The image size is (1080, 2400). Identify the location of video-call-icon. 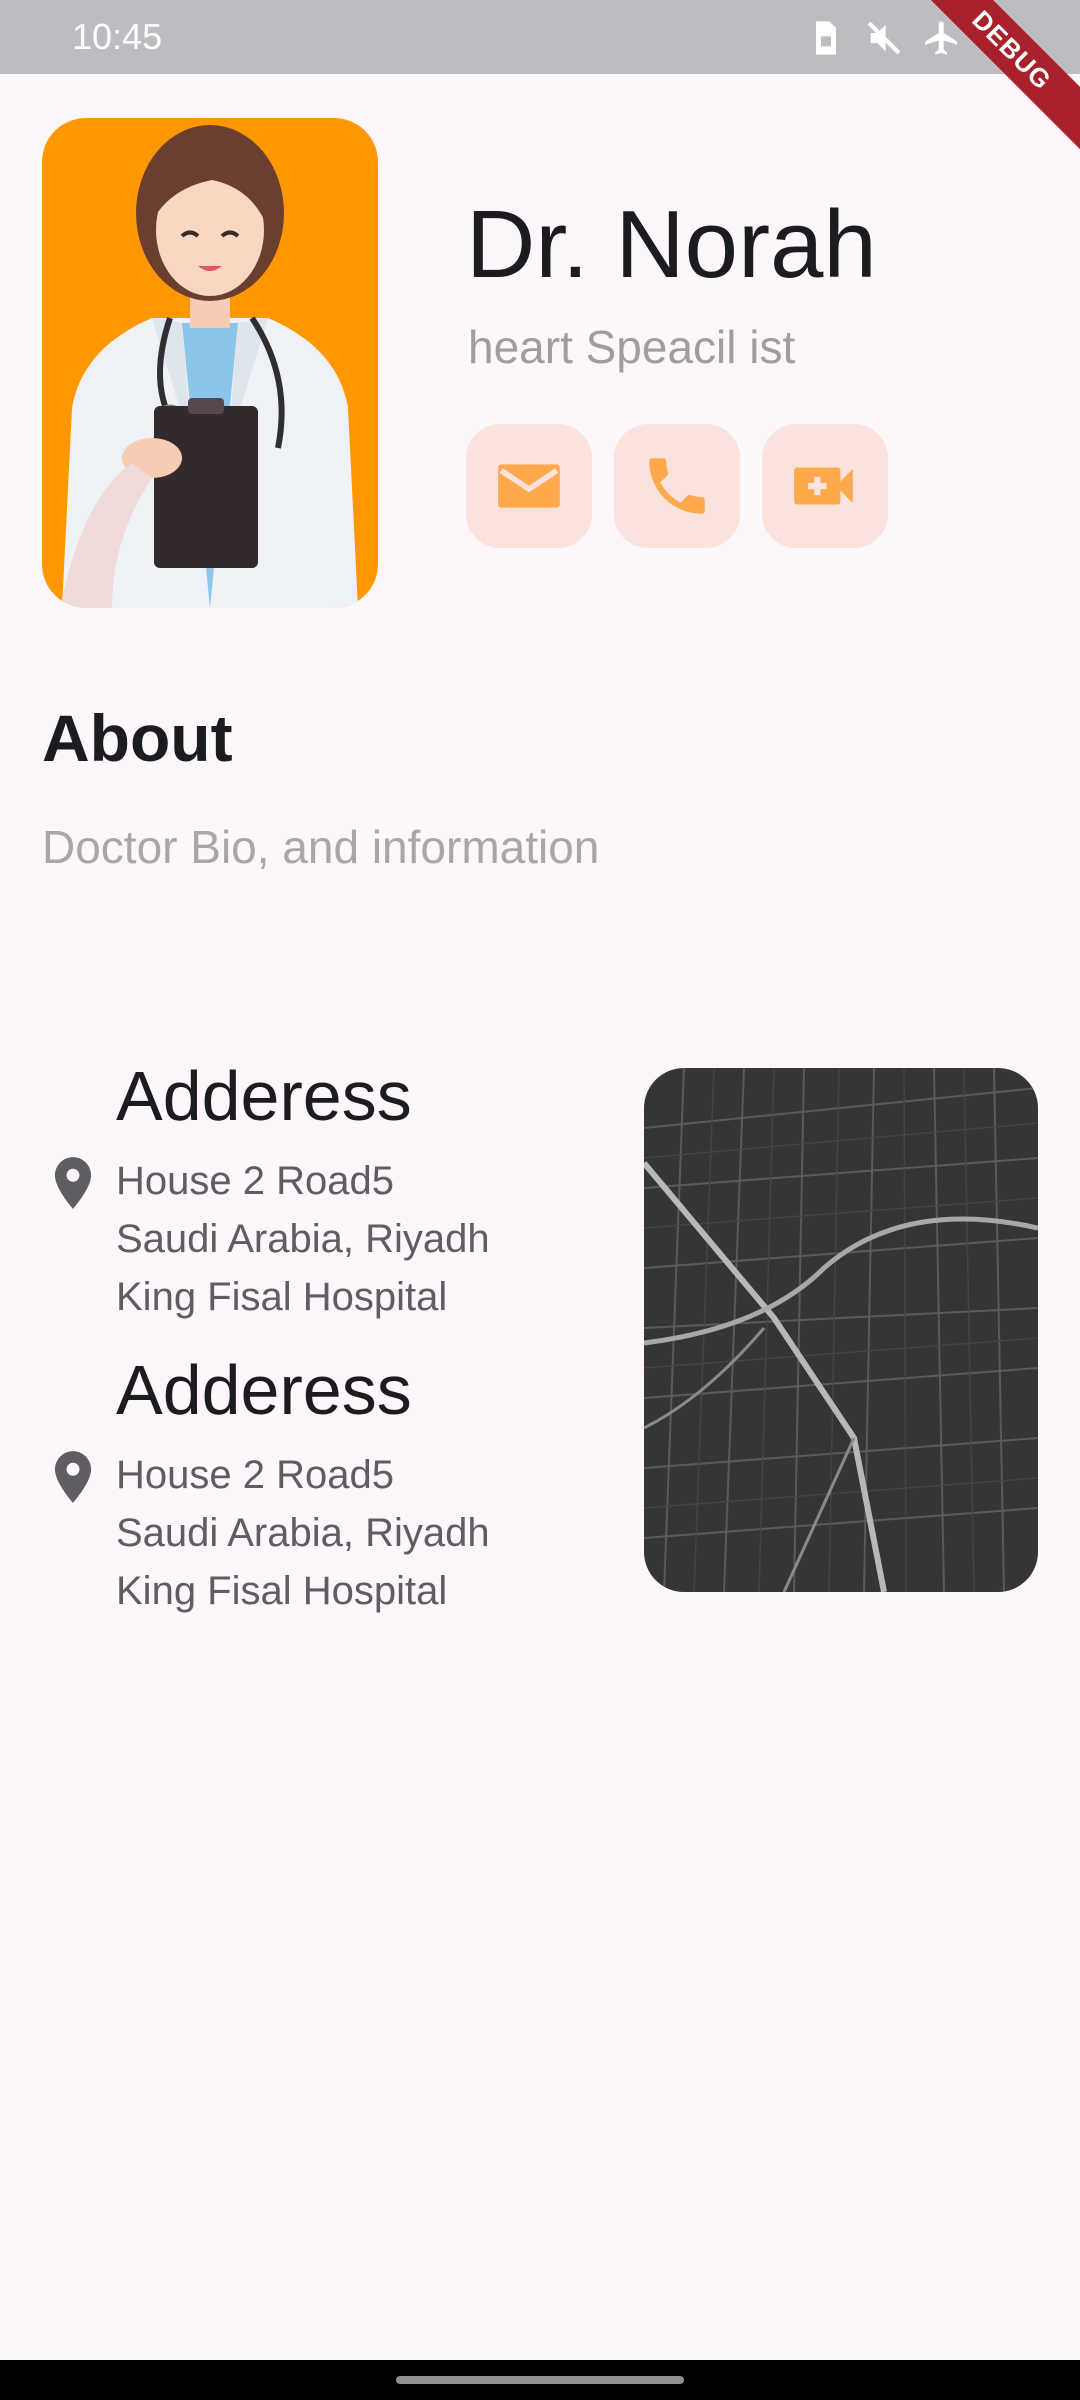
(823, 486).